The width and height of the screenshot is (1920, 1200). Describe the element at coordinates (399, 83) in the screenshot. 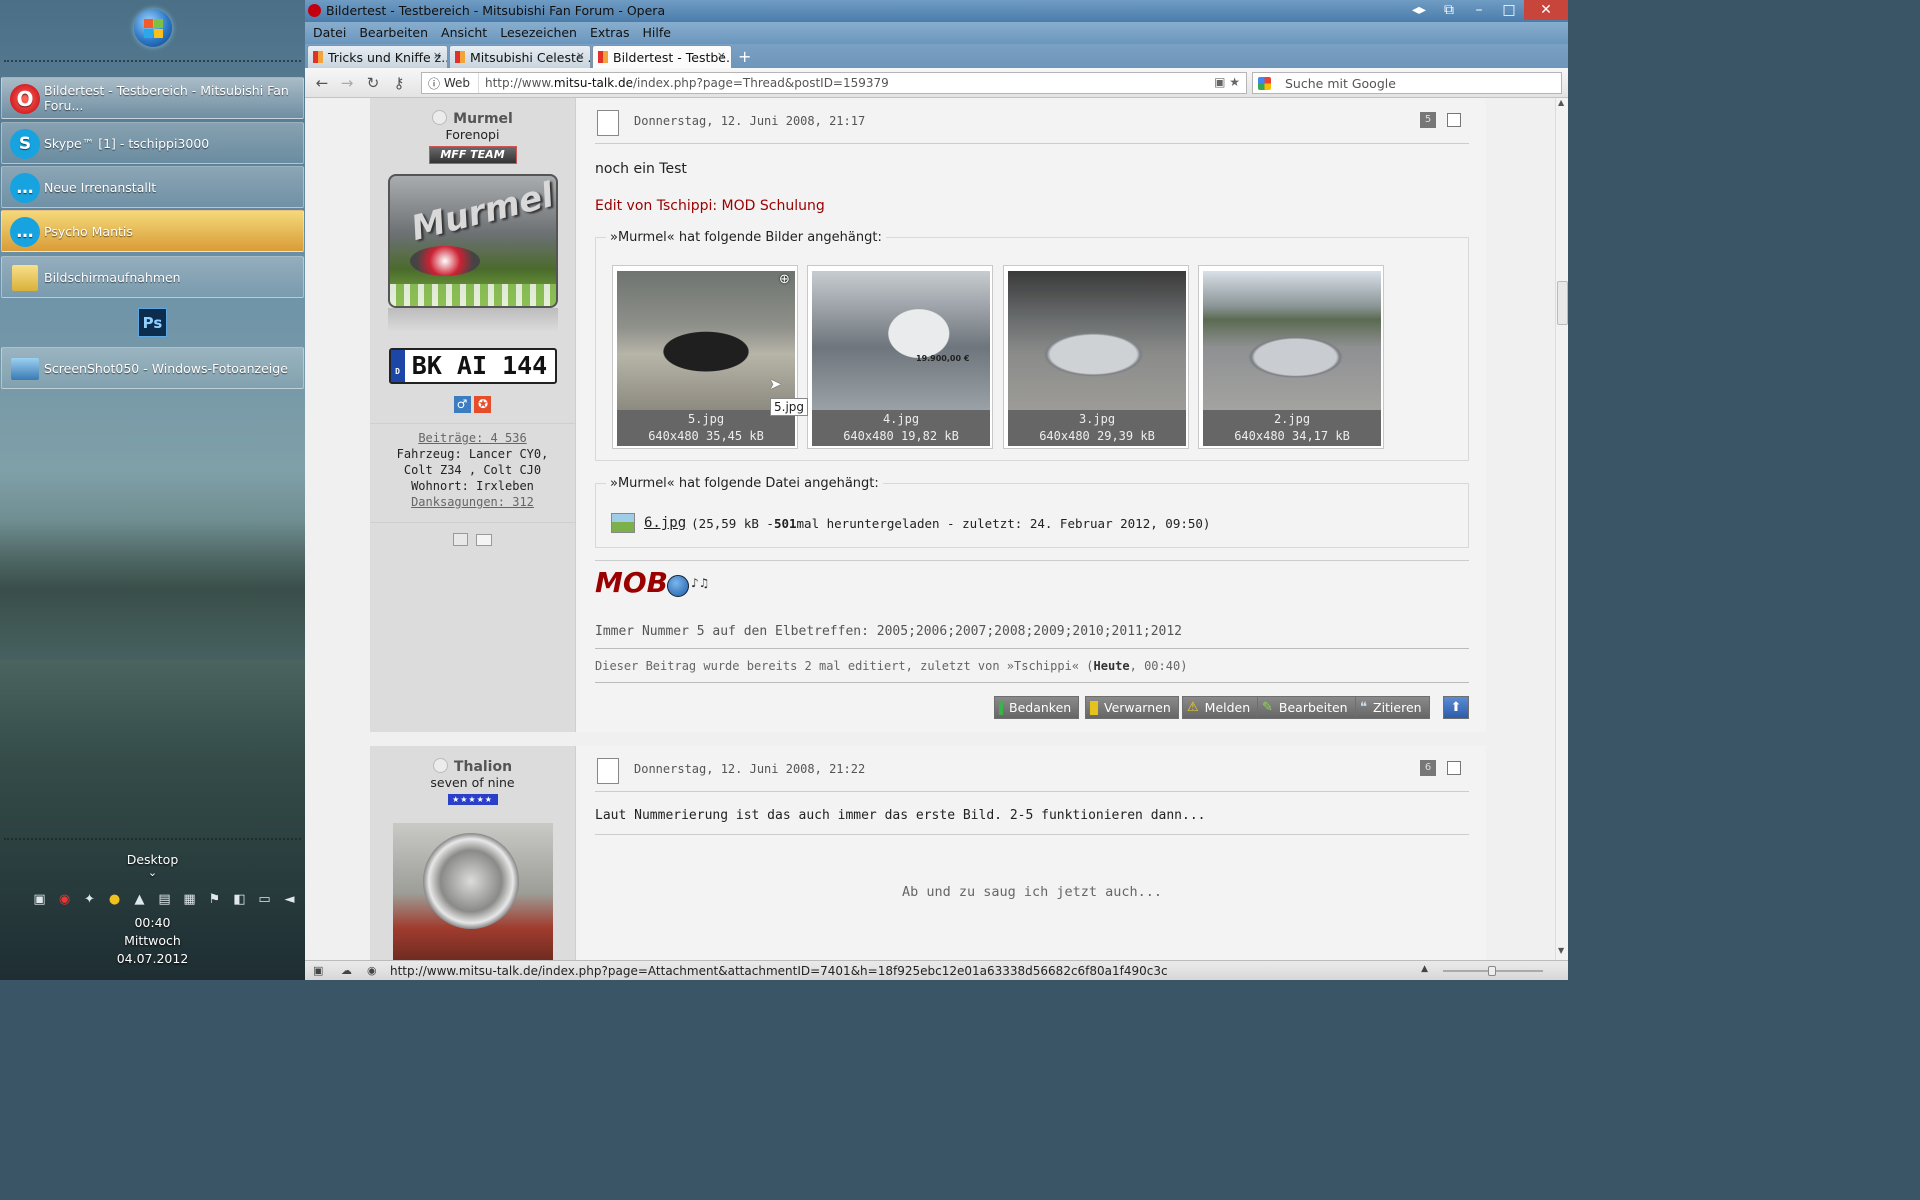

I see `key-icon: ⚷` at that location.